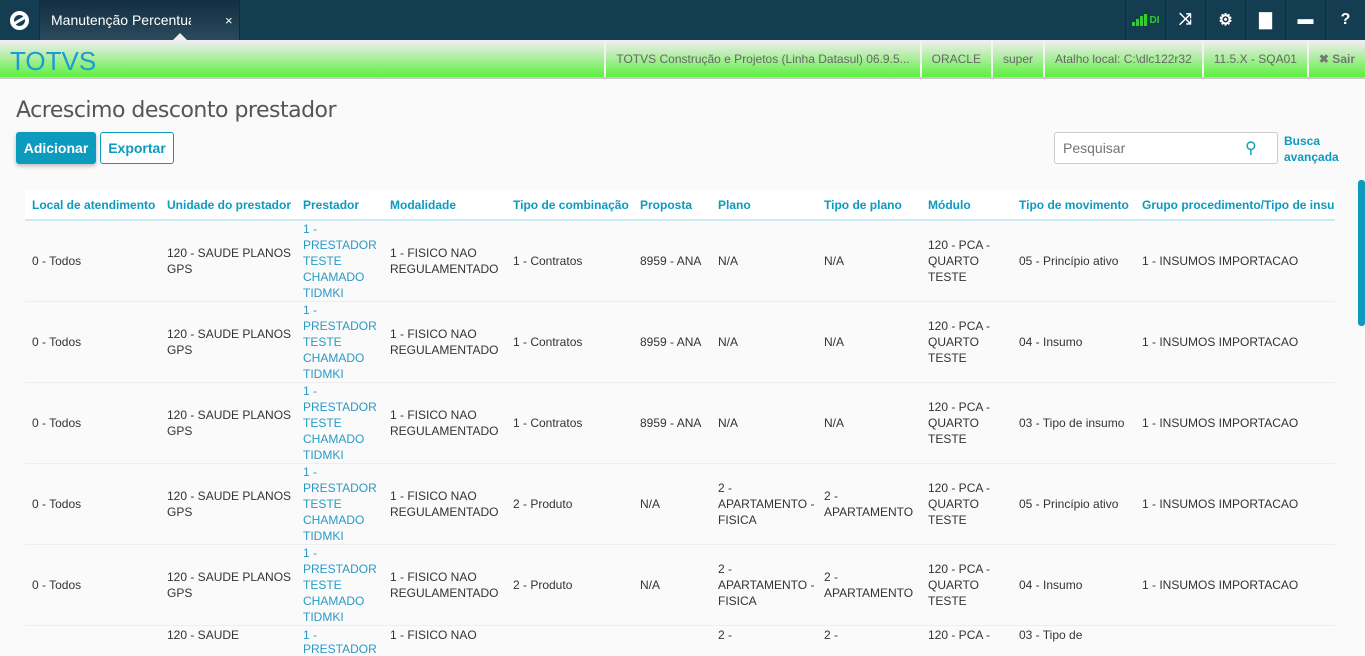  What do you see at coordinates (966, 205) in the screenshot?
I see `column-header: Módulo` at bounding box center [966, 205].